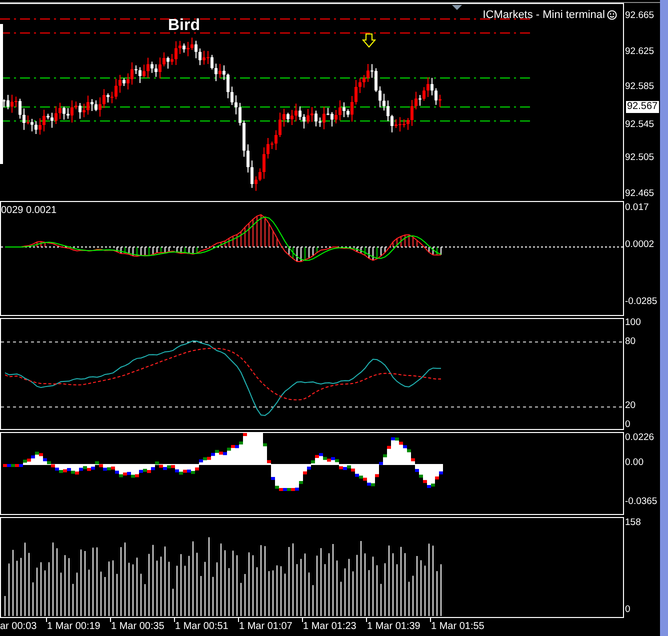 This screenshot has height=636, width=668. I want to click on macd-axis-label: -0.0285, so click(641, 301).